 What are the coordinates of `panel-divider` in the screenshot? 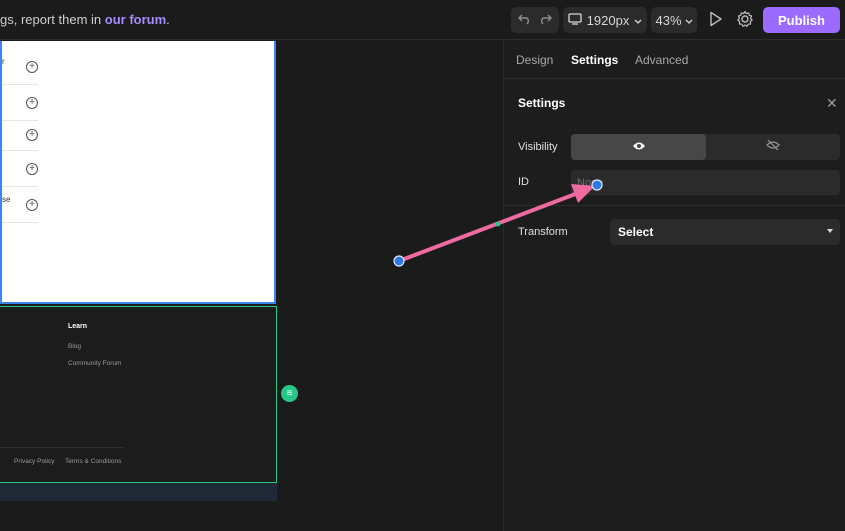 It's located at (674, 205).